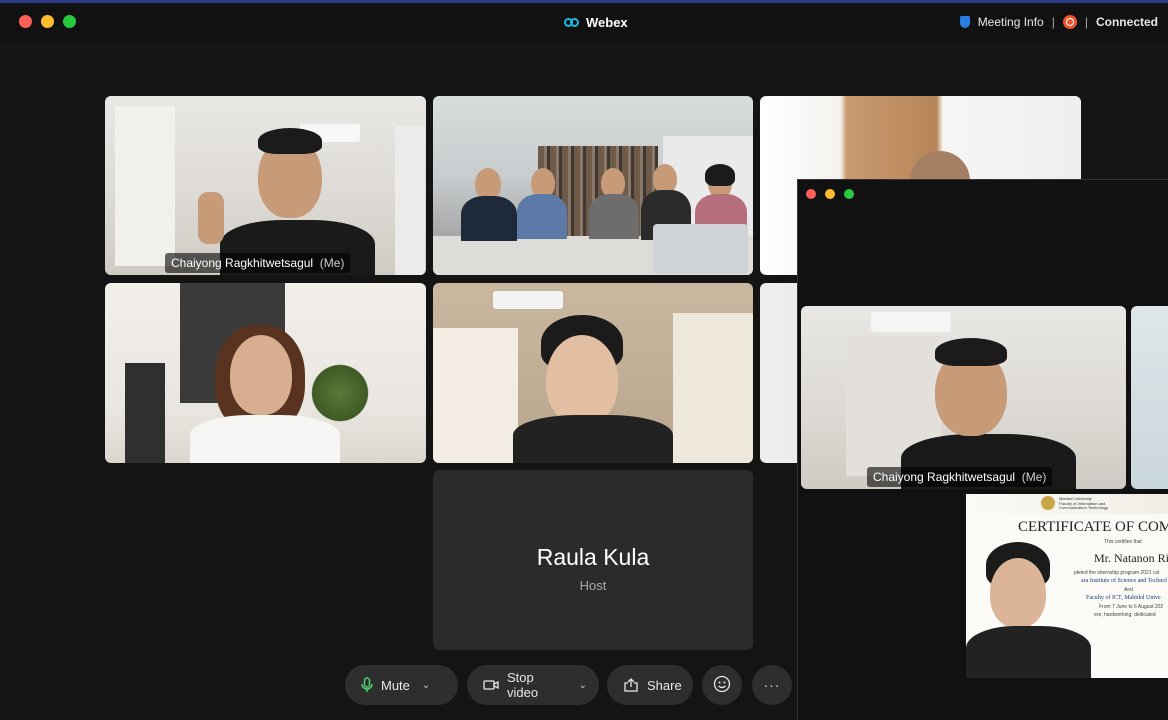 The image size is (1168, 720). What do you see at coordinates (1126, 22) in the screenshot?
I see `connection-status: Connected` at bounding box center [1126, 22].